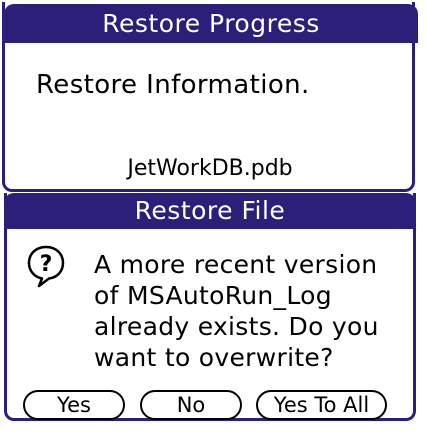  Describe the element at coordinates (74, 405) in the screenshot. I see `yes-button: Yes` at that location.